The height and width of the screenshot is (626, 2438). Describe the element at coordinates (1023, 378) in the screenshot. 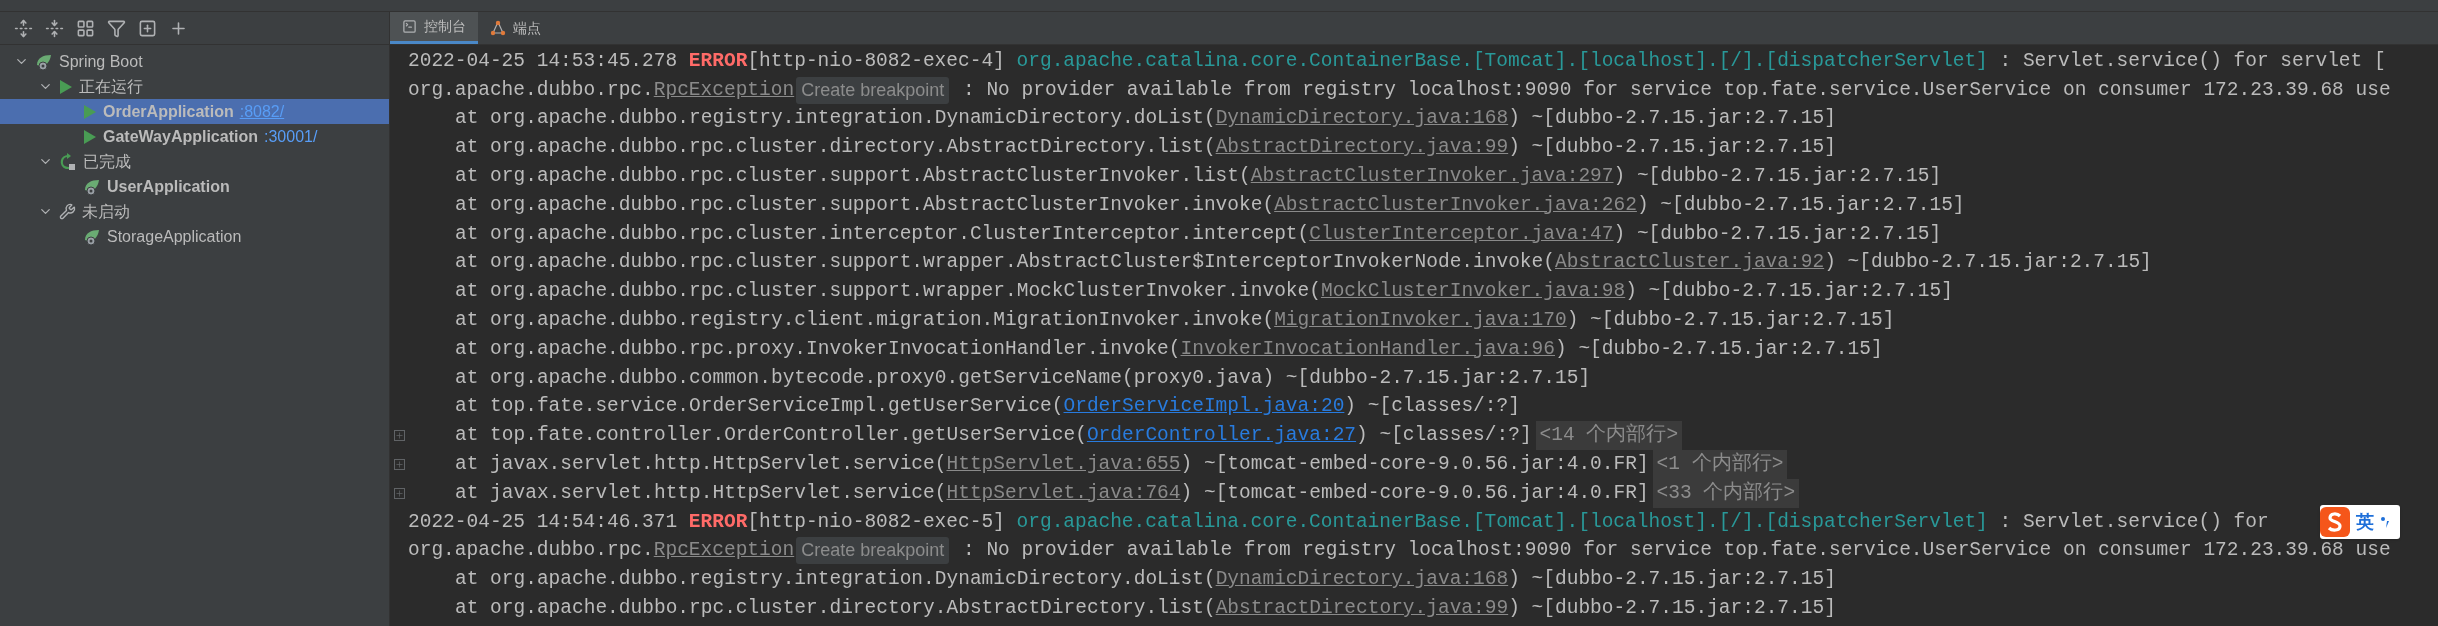

I see `log-text: at org.apache.dubbo.common.bytecode.proxy0.getServiceName(proxy0.java) ~[dubbo-2.7.15.jar:2.7.15]` at that location.